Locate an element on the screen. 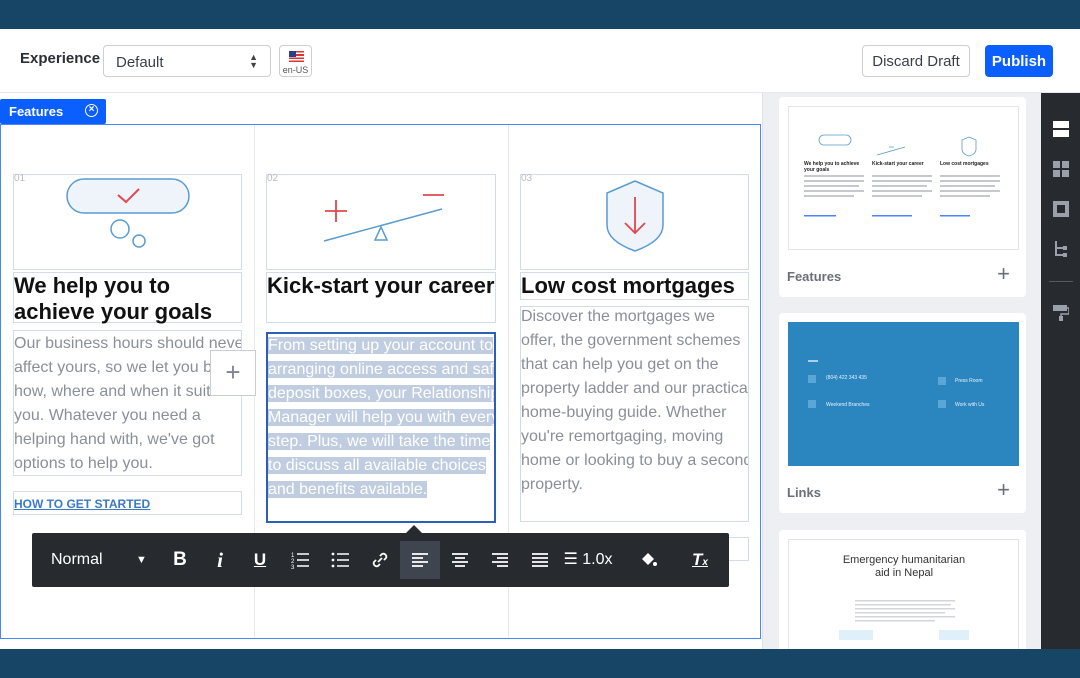 This screenshot has height=678, width=1080. experience-select: Default ▲ ▼ is located at coordinates (187, 61).